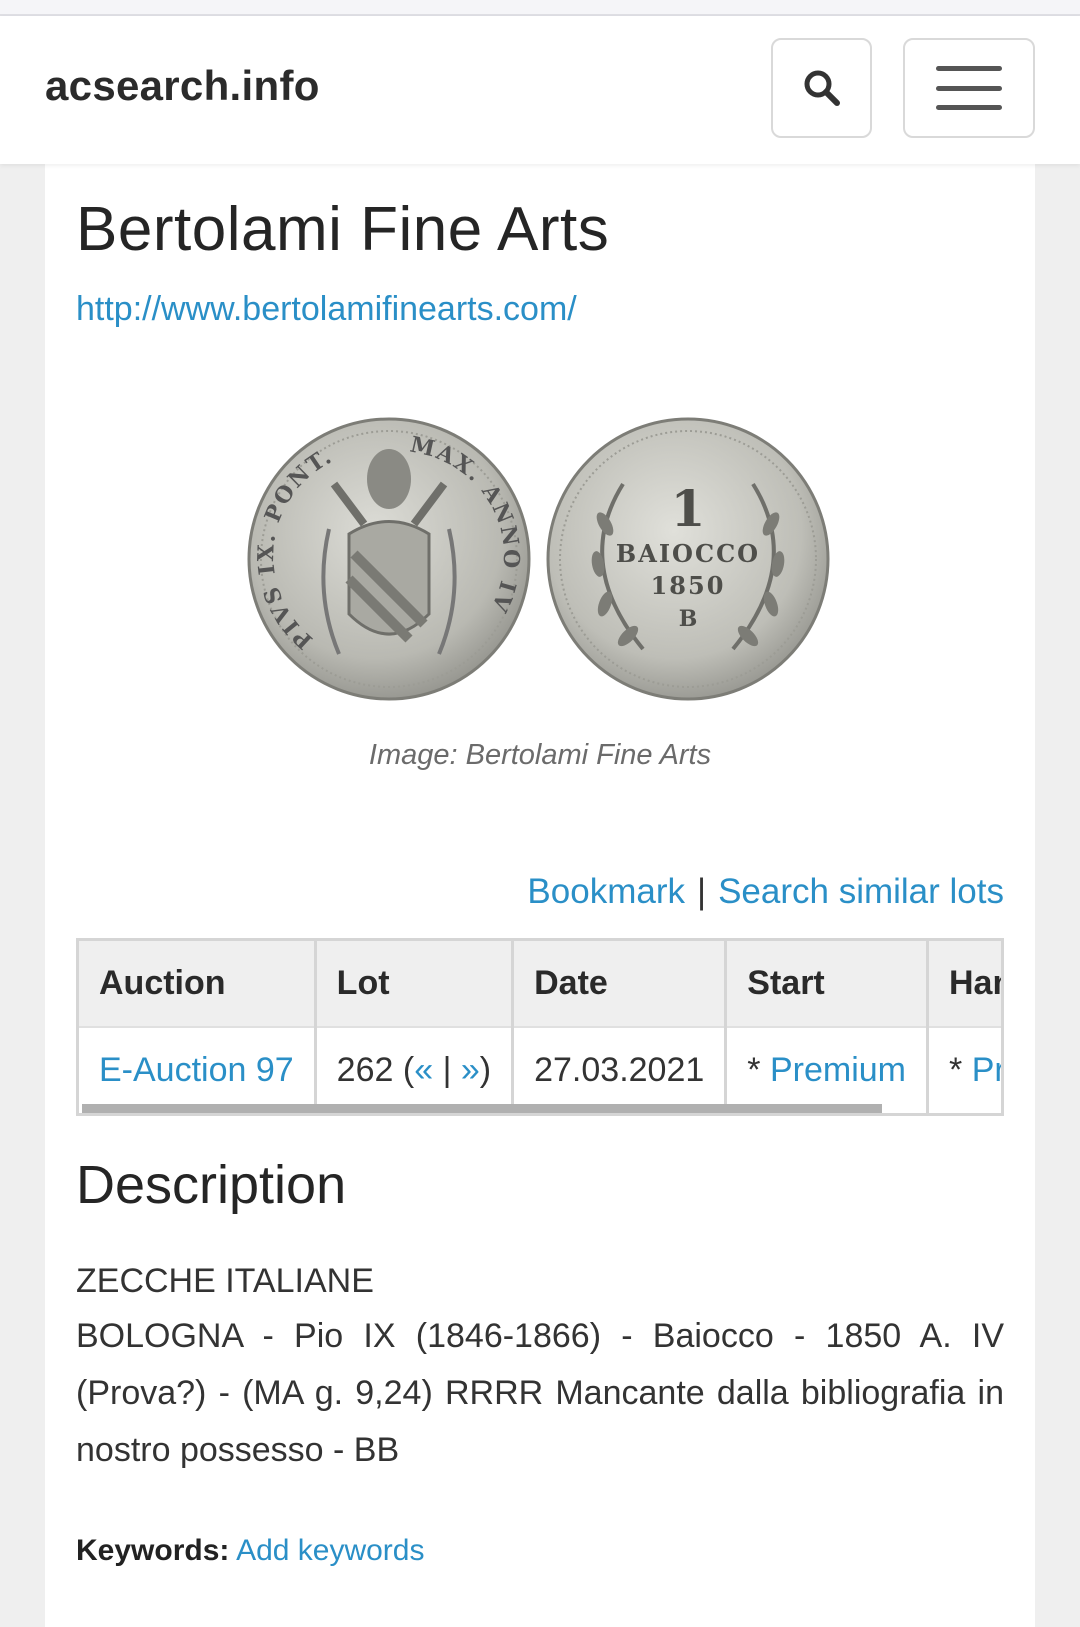 The width and height of the screenshot is (1080, 1627). What do you see at coordinates (365, 1070) in the screenshot?
I see `lot-number: 262` at bounding box center [365, 1070].